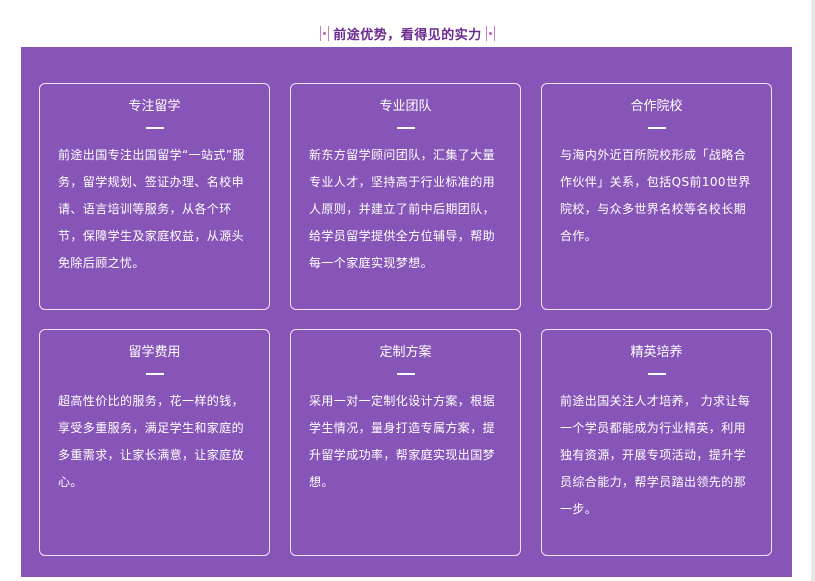  I want to click on section-title: 前途优势，看得见的实力, so click(407, 35).